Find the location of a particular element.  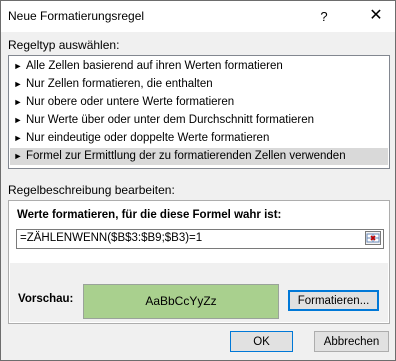

format-preview: AaBbCcYyZz is located at coordinates (181, 301).